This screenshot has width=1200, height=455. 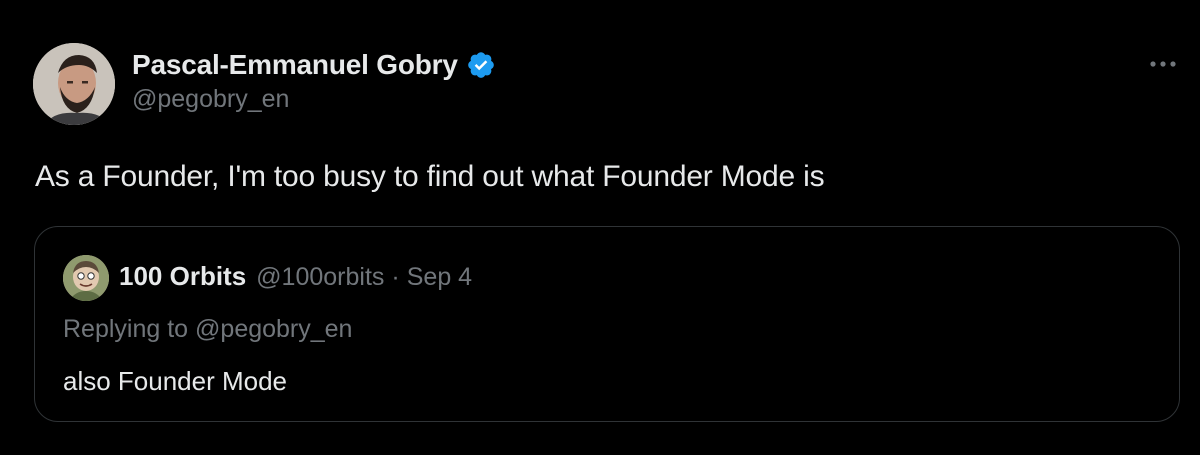 I want to click on quoted-author-avatar, so click(x=86, y=278).